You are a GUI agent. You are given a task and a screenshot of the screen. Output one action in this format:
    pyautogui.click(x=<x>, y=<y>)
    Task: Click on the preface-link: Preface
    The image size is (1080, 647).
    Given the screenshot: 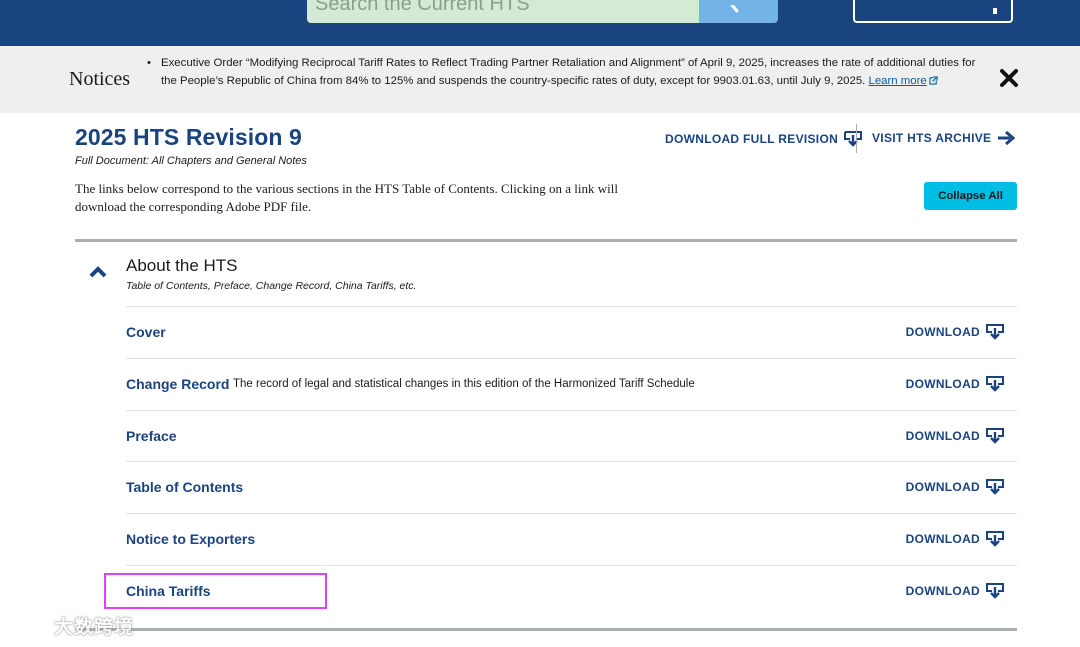 What is the action you would take?
    pyautogui.click(x=151, y=436)
    